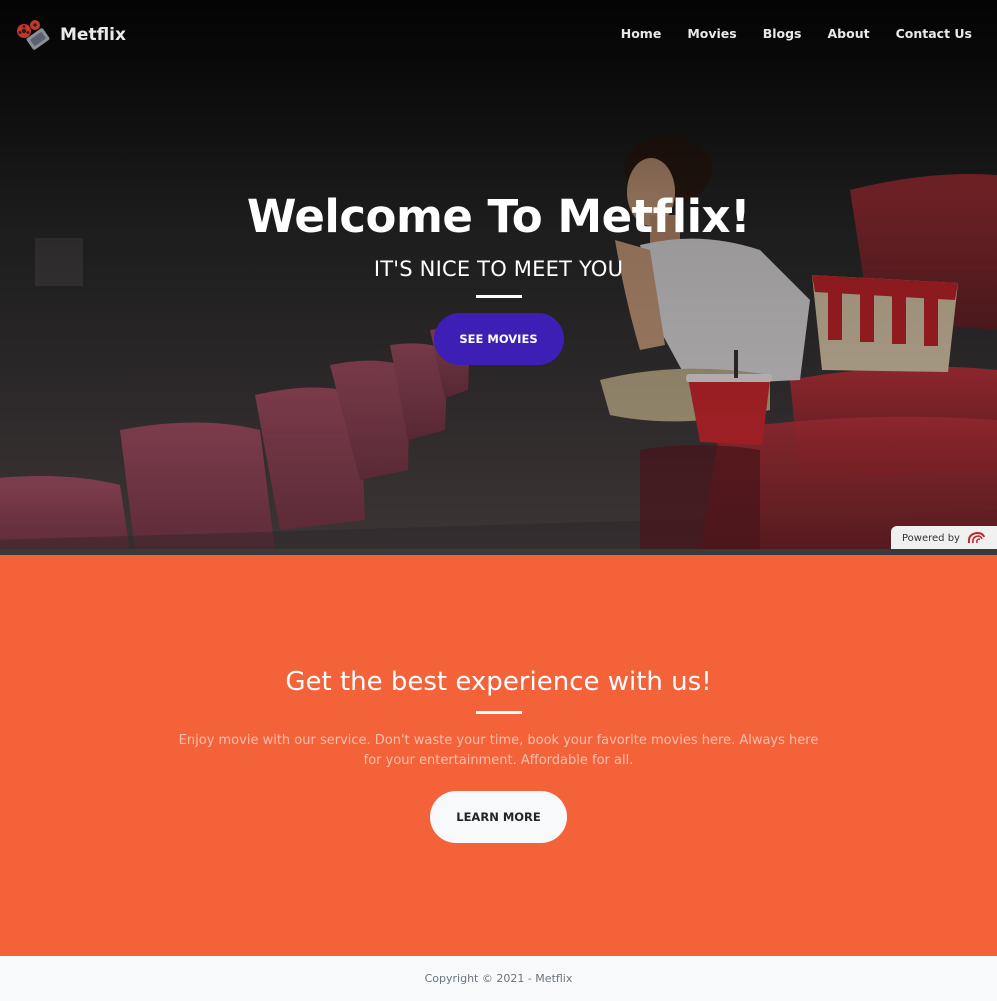 Image resolution: width=997 pixels, height=1001 pixels. Describe the element at coordinates (976, 537) in the screenshot. I see `swirl-logo-icon` at that location.